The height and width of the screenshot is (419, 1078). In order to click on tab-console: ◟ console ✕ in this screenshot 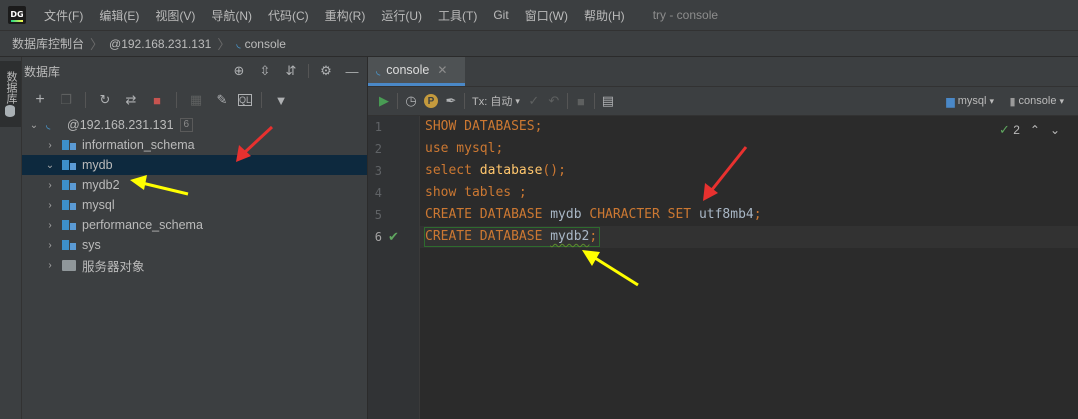, I will do `click(416, 71)`.